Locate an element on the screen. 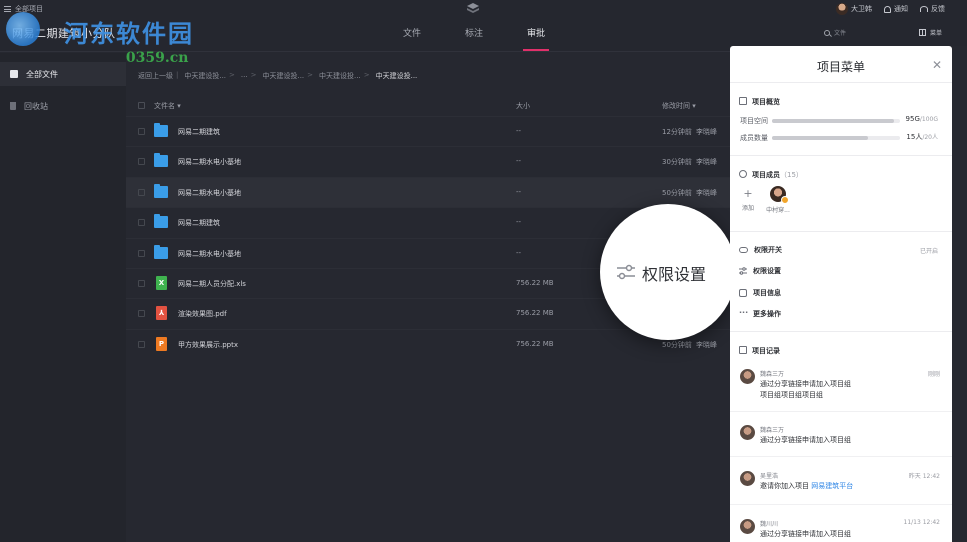  file-name: 网易二期人员分配.xls is located at coordinates (212, 284).